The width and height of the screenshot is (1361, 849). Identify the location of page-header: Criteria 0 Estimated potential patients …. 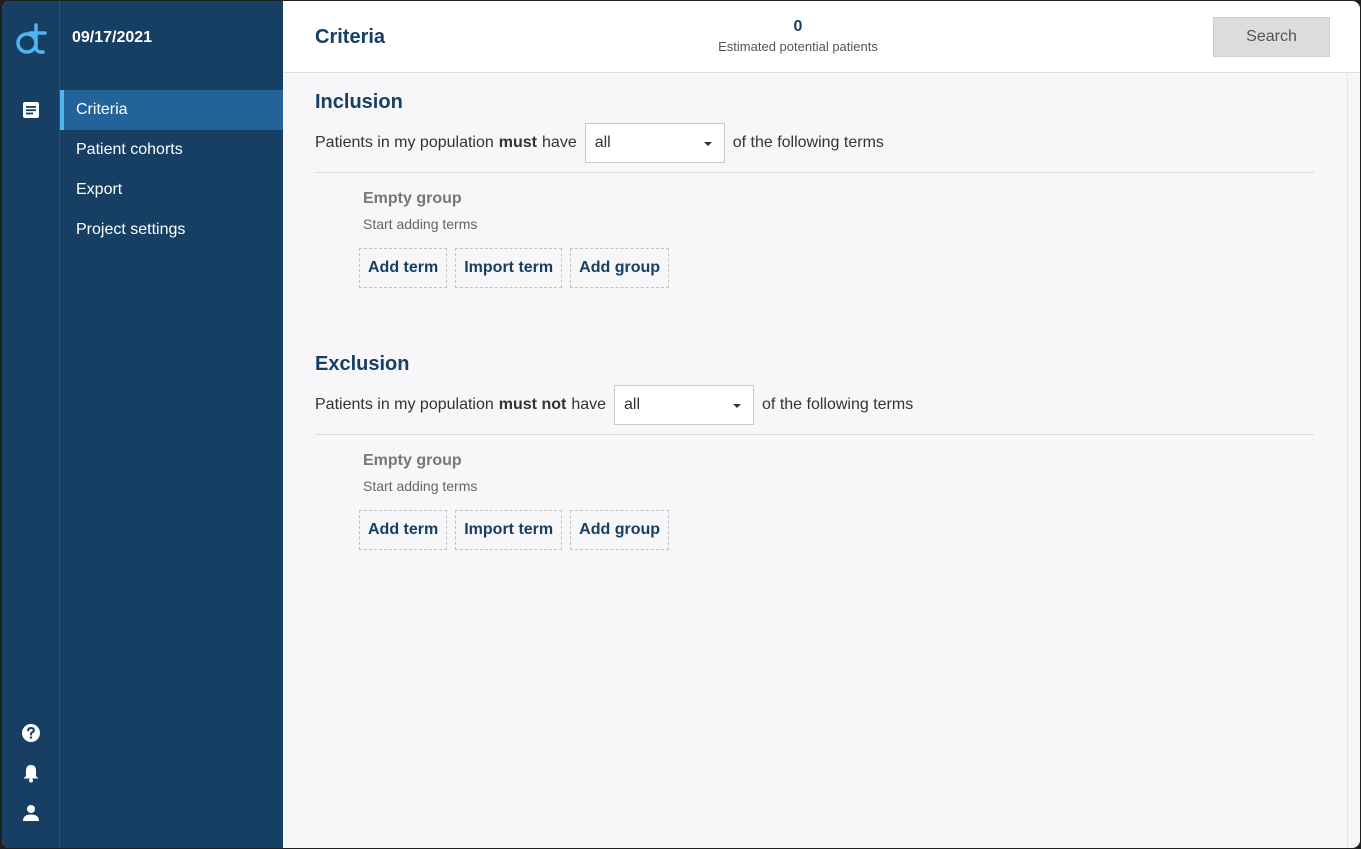
(821, 37).